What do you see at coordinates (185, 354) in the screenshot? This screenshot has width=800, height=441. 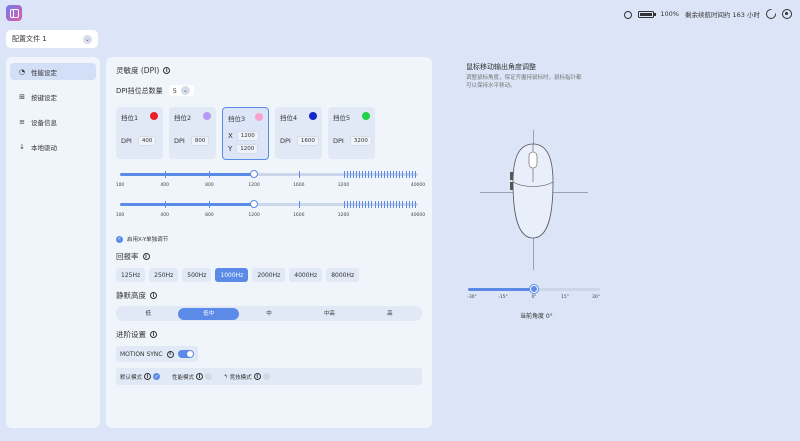 I see `motion-sync-toggle` at bounding box center [185, 354].